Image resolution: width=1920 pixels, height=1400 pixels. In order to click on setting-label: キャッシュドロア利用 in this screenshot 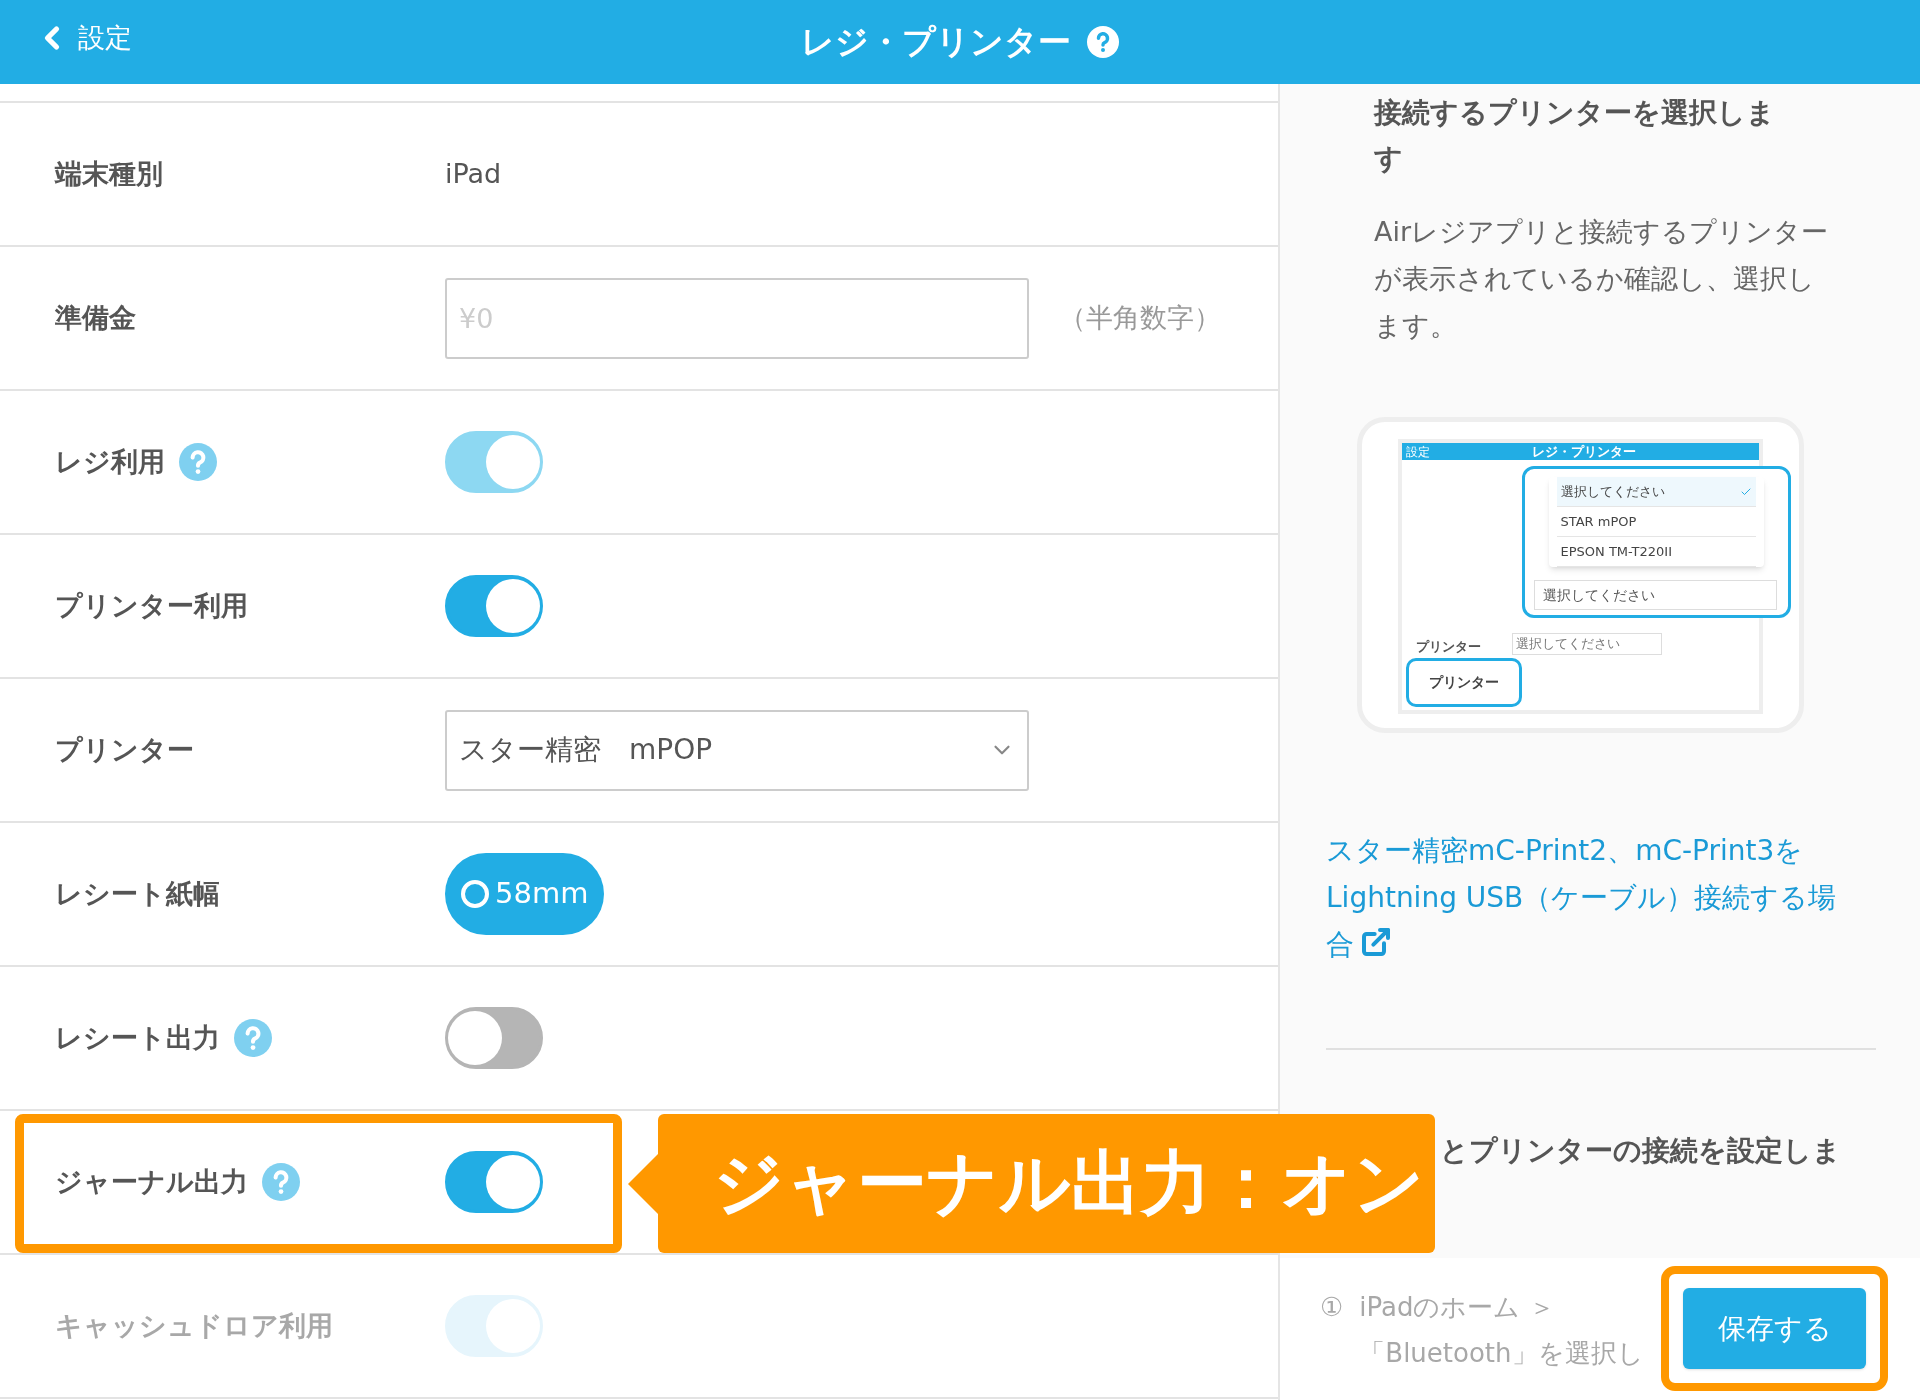, I will do `click(194, 1325)`.